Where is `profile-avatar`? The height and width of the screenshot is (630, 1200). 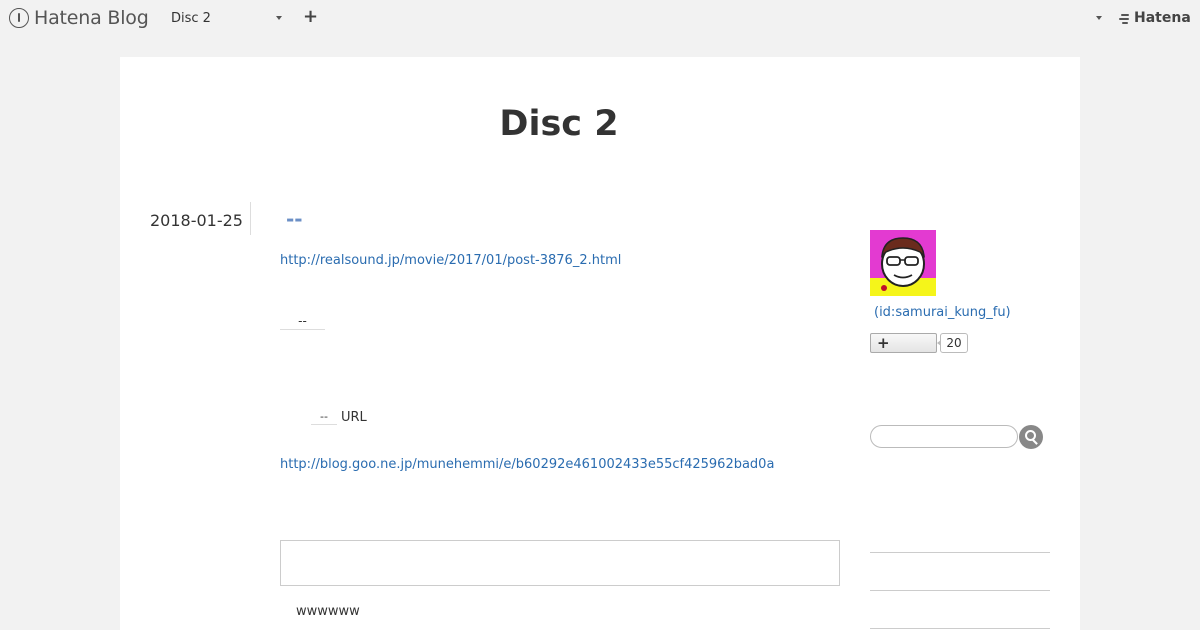 profile-avatar is located at coordinates (903, 263).